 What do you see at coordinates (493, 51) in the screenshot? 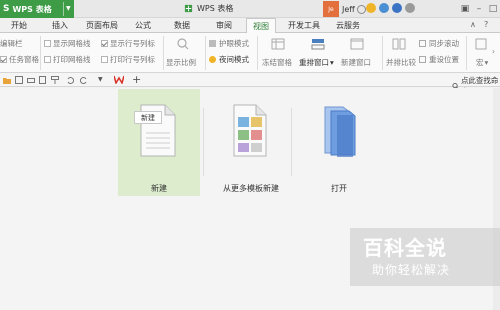
I see `ribbon-scroll-right: ›` at bounding box center [493, 51].